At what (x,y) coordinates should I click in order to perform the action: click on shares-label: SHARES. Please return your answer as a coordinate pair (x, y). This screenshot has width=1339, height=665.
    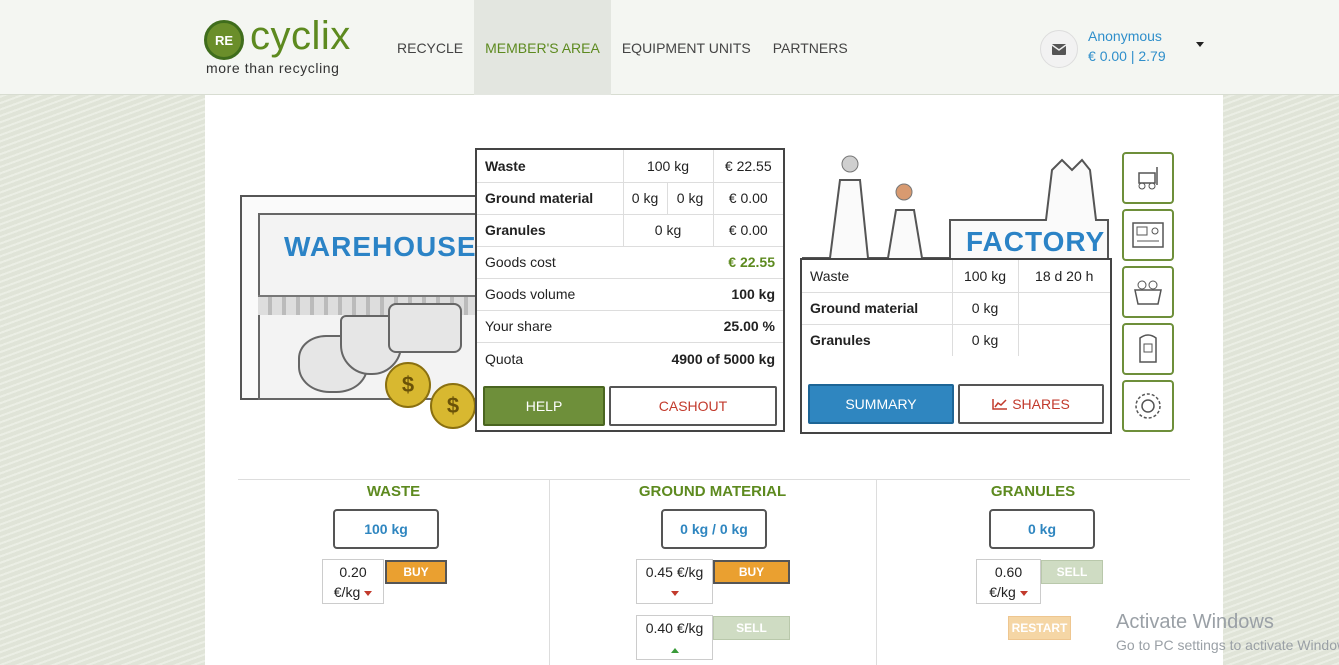
    Looking at the image, I should click on (1041, 404).